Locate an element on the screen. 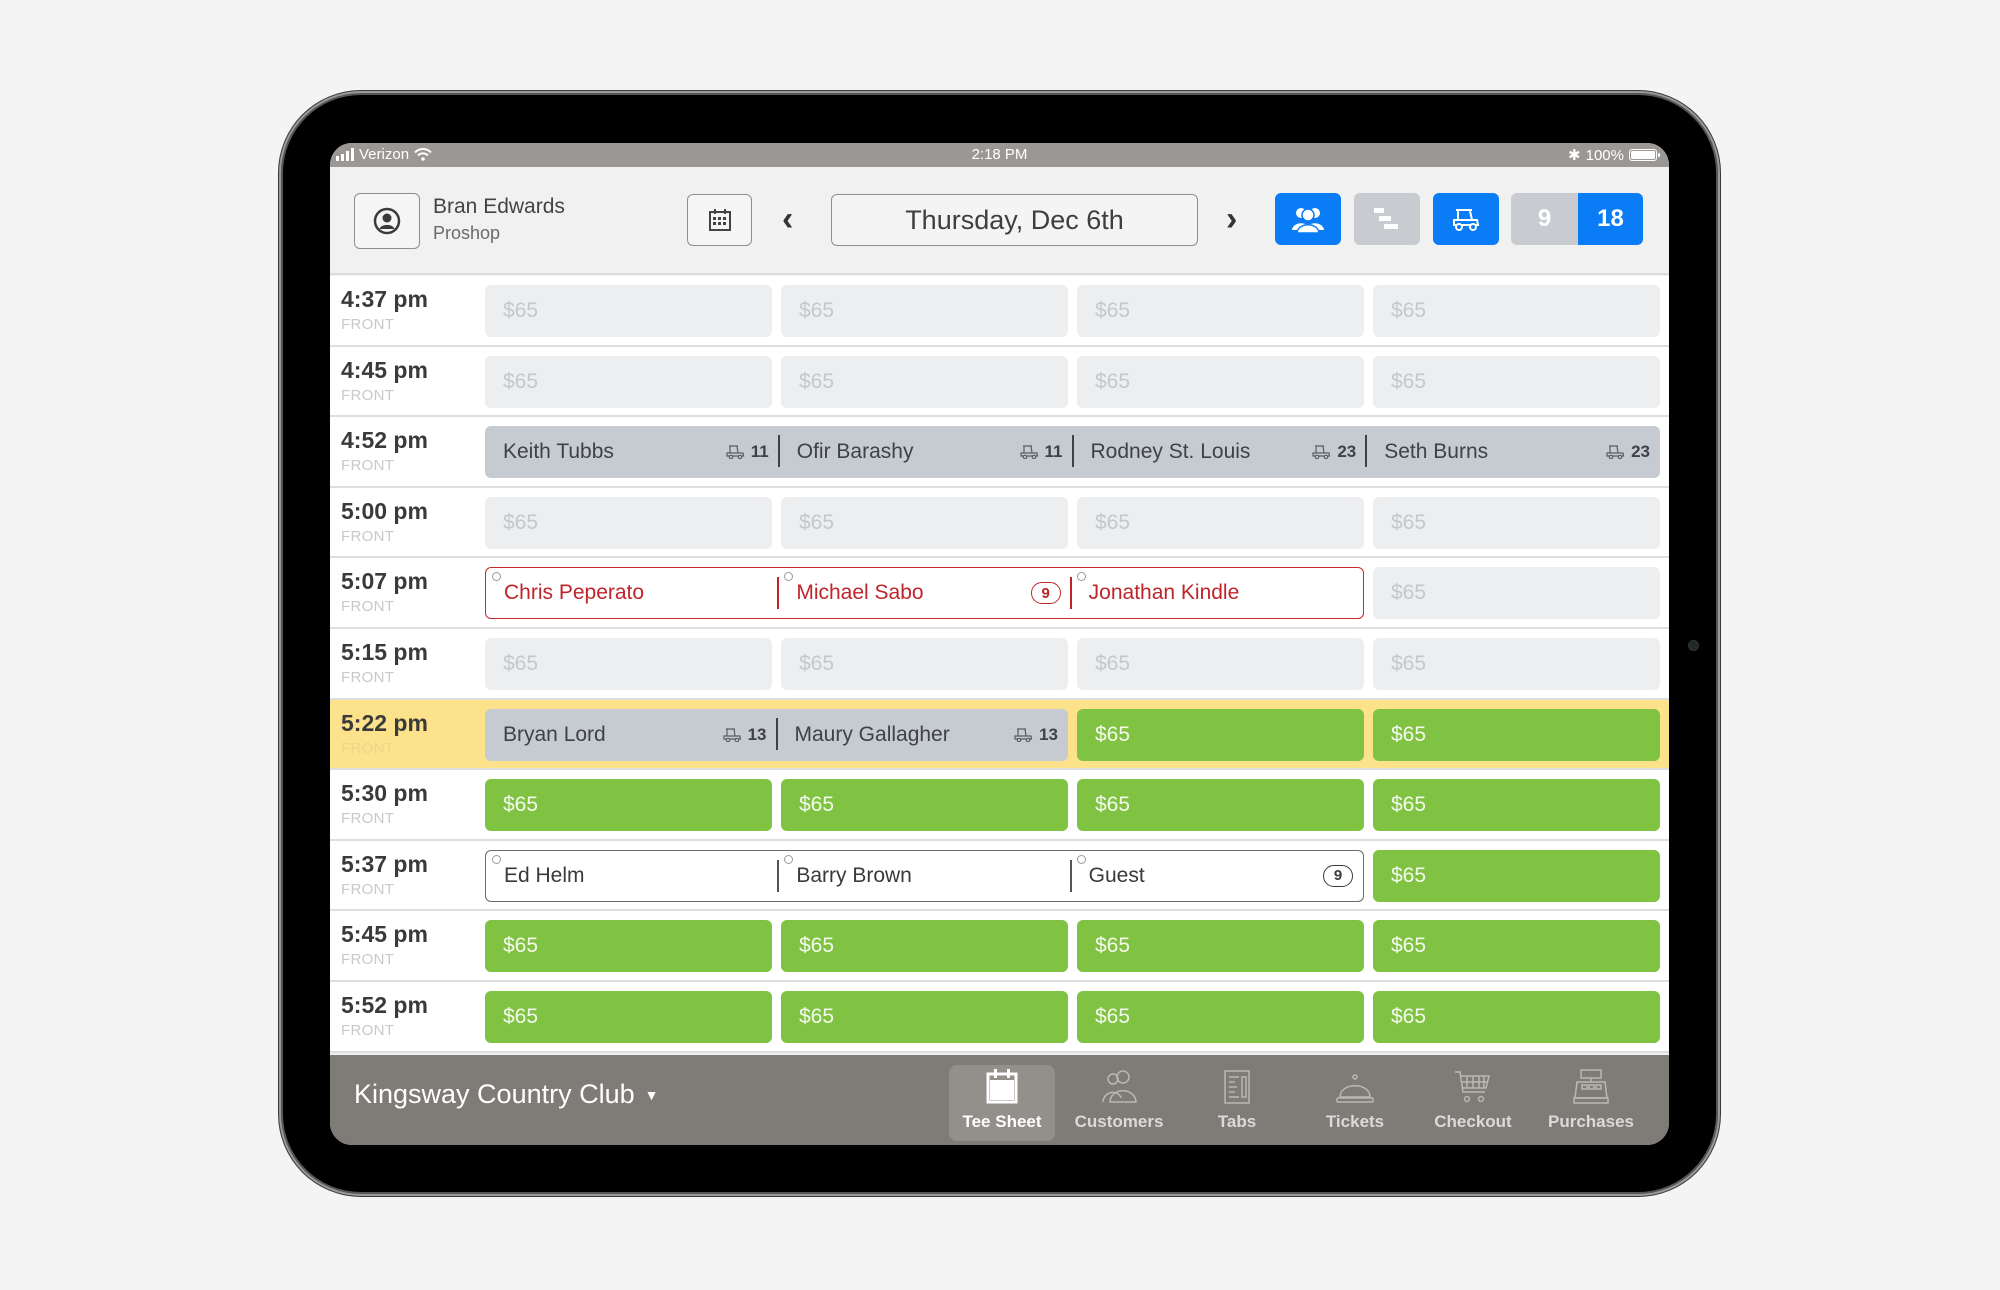 Image resolution: width=2000 pixels, height=1290 pixels. club-selector: Kingsway Country Club ▼ is located at coordinates (506, 1094).